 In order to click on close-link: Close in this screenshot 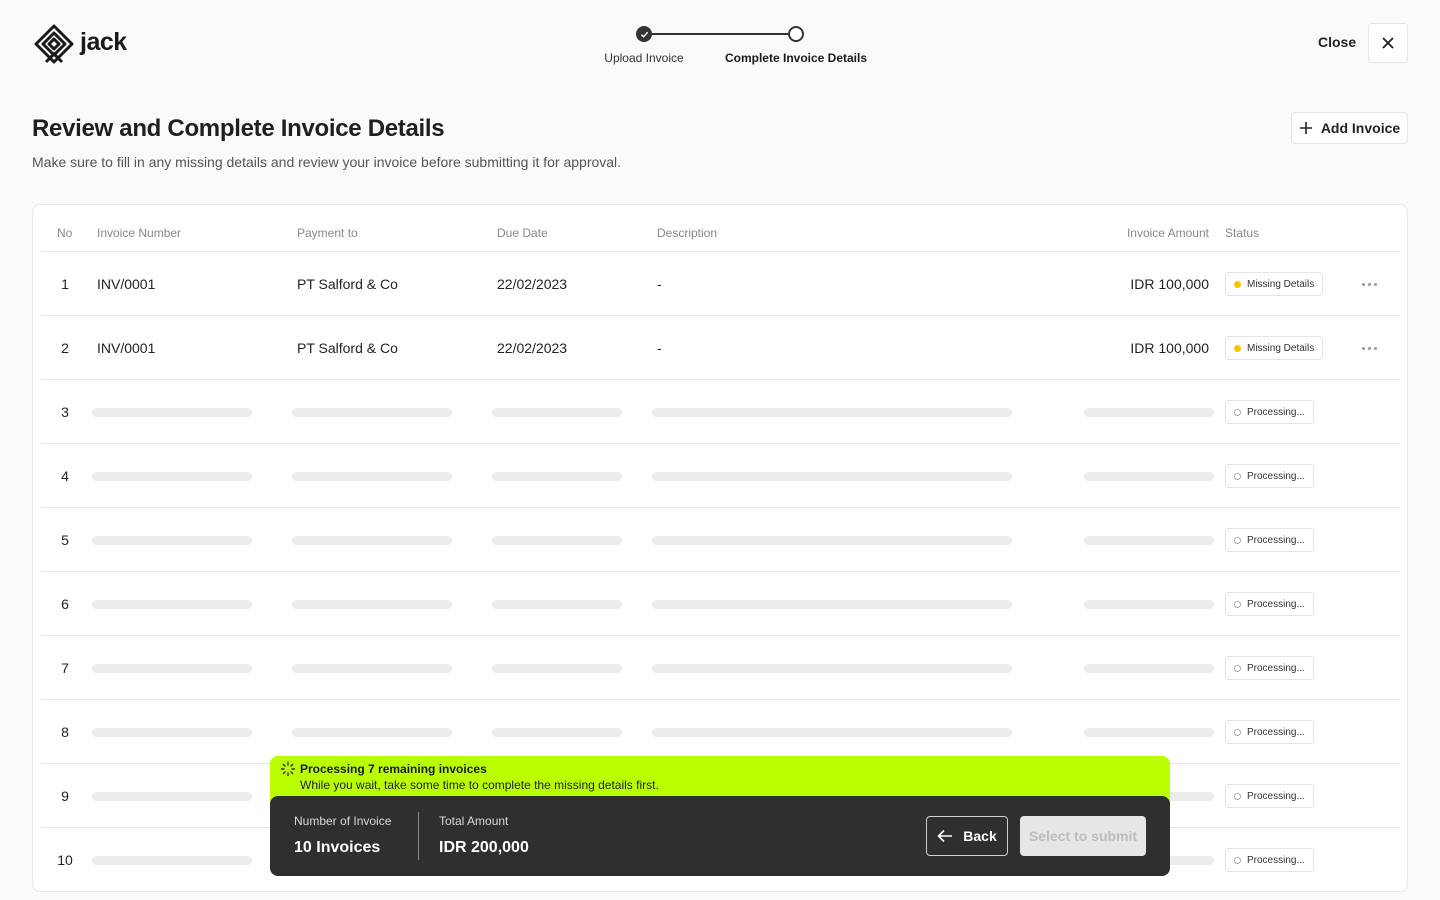, I will do `click(1337, 42)`.